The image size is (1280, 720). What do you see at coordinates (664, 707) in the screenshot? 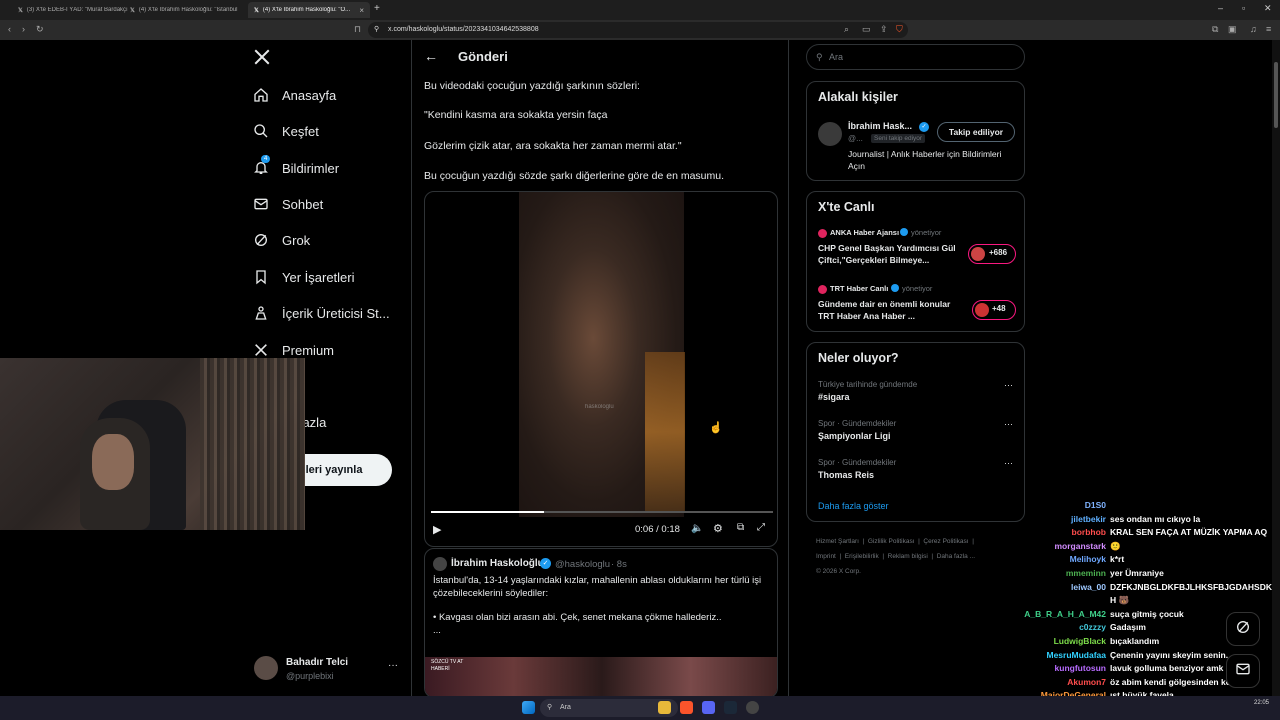
I see `file-explorer-icon` at bounding box center [664, 707].